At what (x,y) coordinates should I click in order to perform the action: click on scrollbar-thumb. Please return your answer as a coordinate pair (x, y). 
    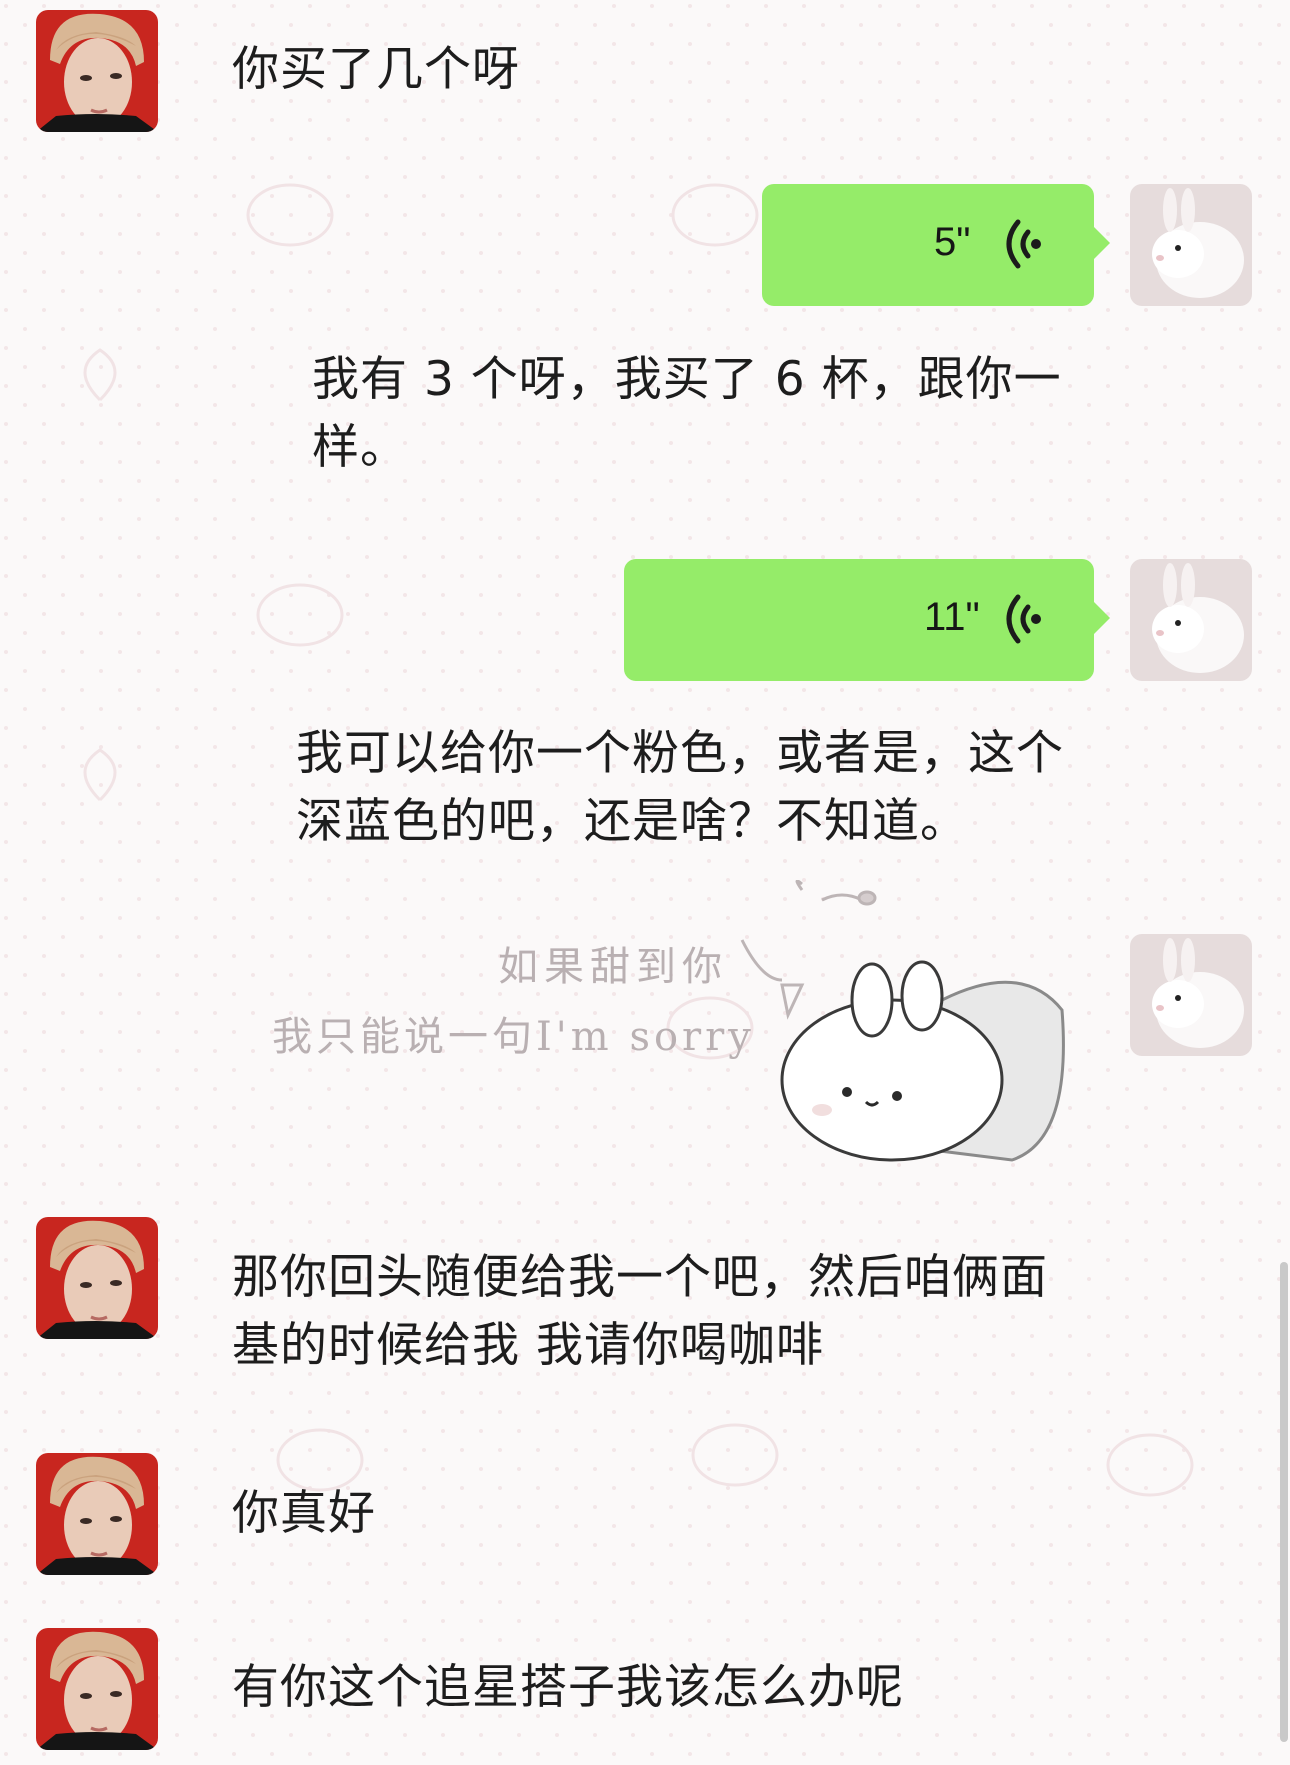
    Looking at the image, I should click on (1284, 1502).